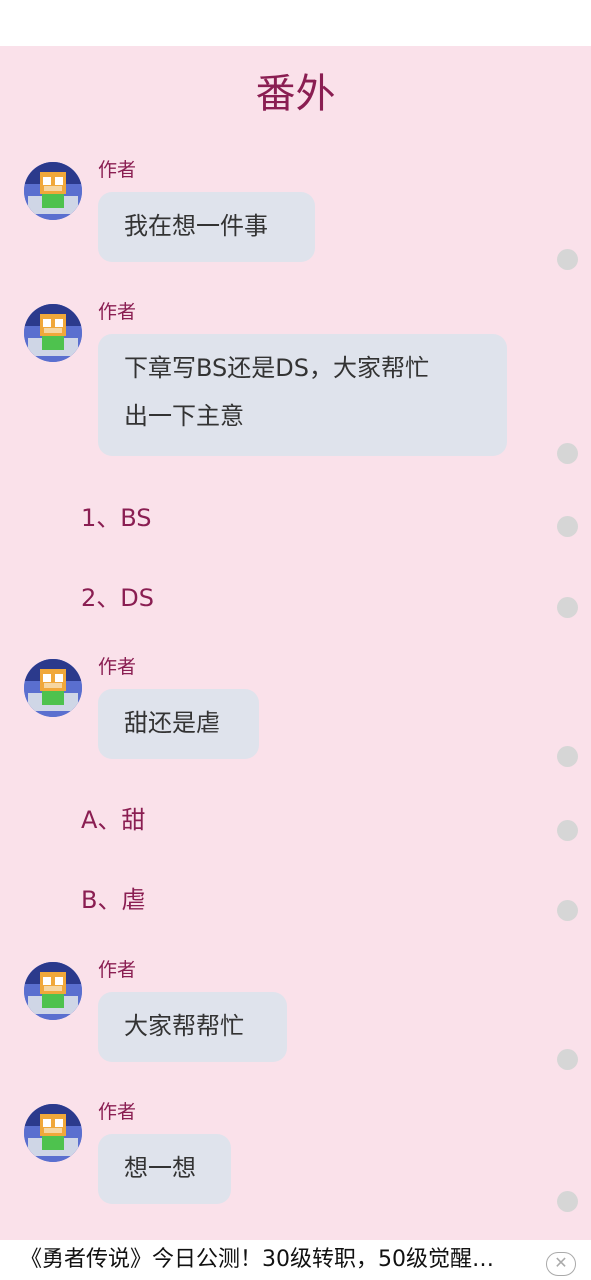 The height and width of the screenshot is (1280, 591). I want to click on message-text: 我在想一件事, so click(196, 226).